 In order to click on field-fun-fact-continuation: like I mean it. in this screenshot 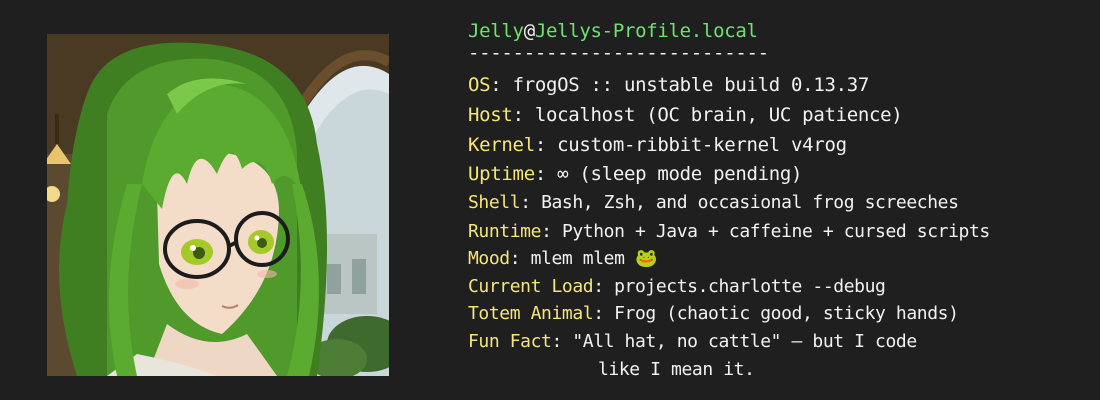, I will do `click(676, 369)`.